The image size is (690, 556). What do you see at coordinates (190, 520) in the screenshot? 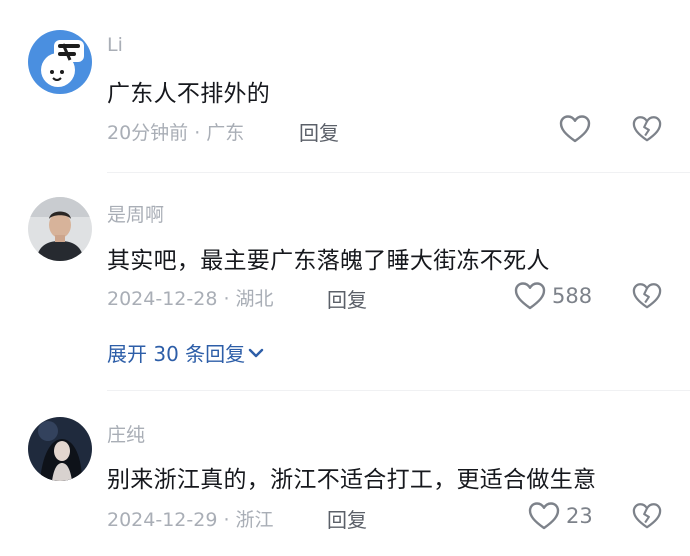
I see `comment-meta: 2024-12-29 · 浙江` at bounding box center [190, 520].